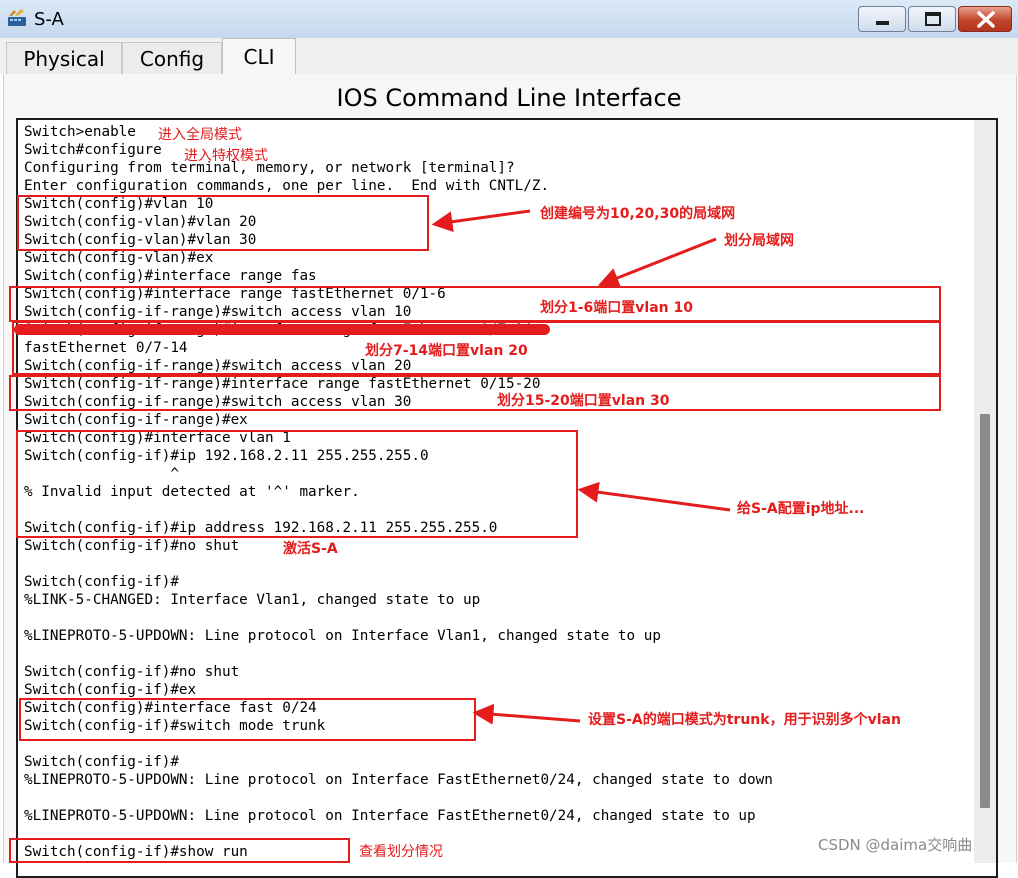  Describe the element at coordinates (744, 720) in the screenshot. I see `note-trunk-mode: 设置S-A的端口模式为trunk，用于识别多个vlan` at that location.